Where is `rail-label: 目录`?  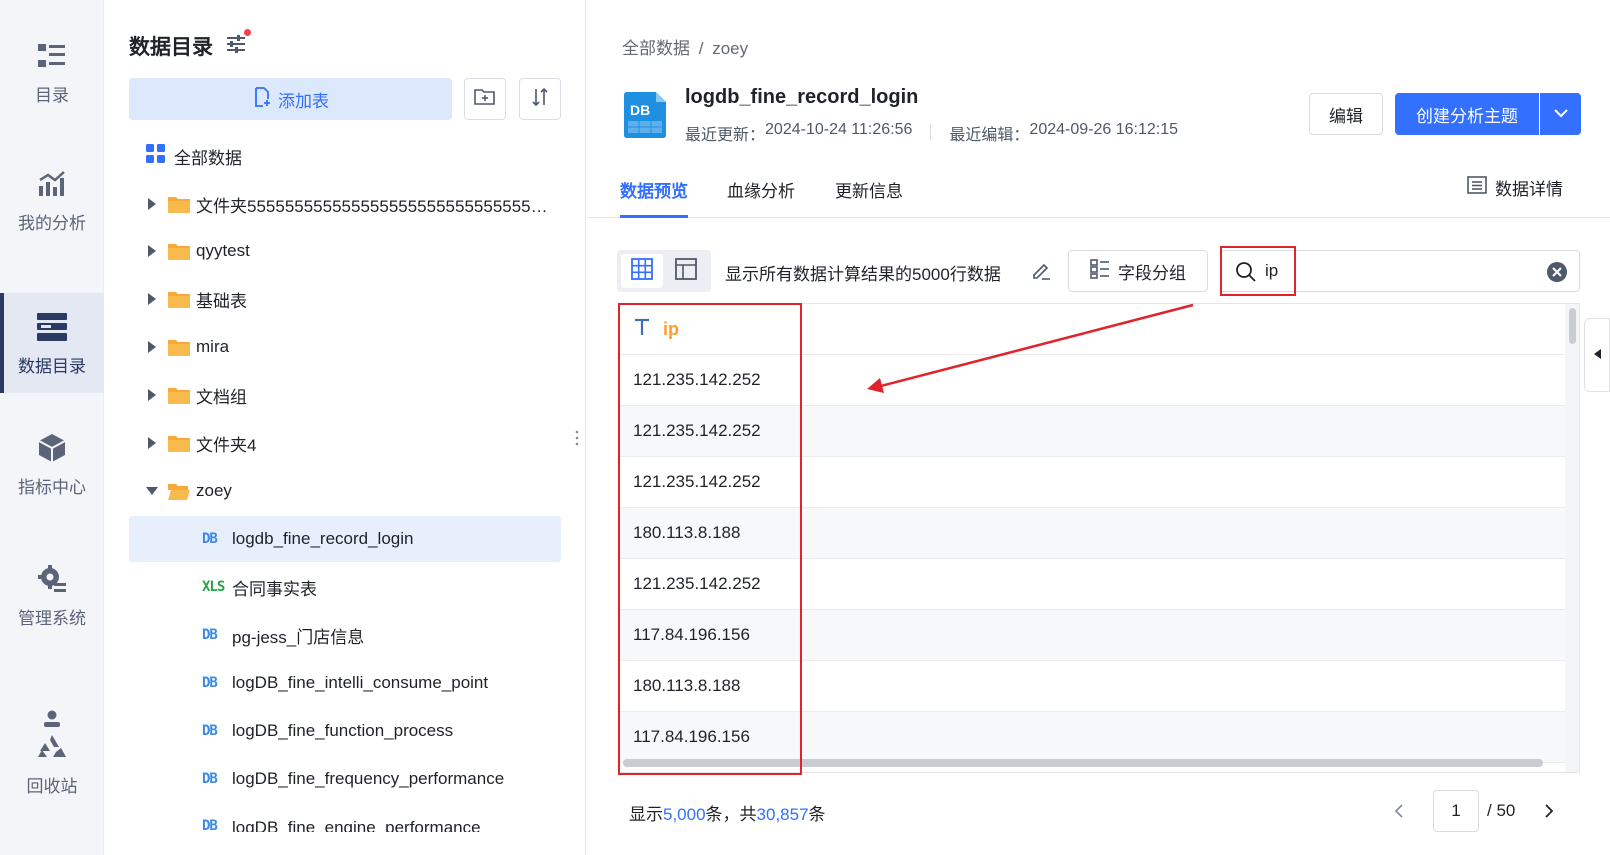
rail-label: 目录 is located at coordinates (52, 95).